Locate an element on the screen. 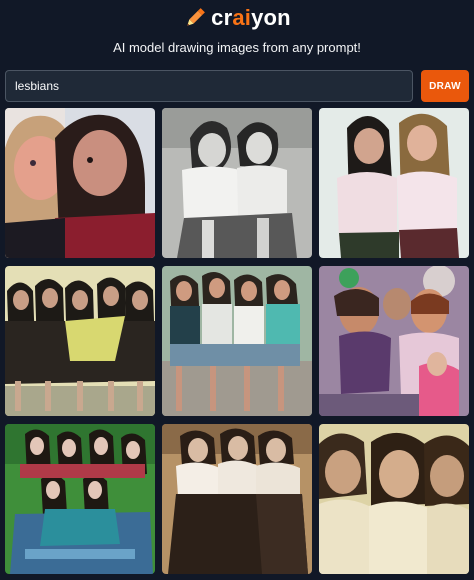 The image size is (474, 580). tagline: AI model drawing images from any prompt! is located at coordinates (237, 47).